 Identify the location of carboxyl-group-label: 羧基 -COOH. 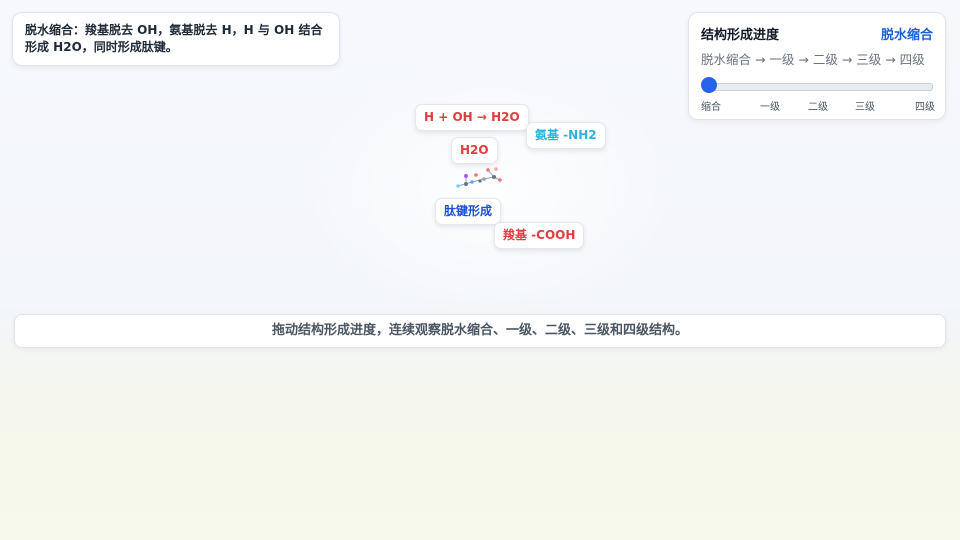
(539, 235).